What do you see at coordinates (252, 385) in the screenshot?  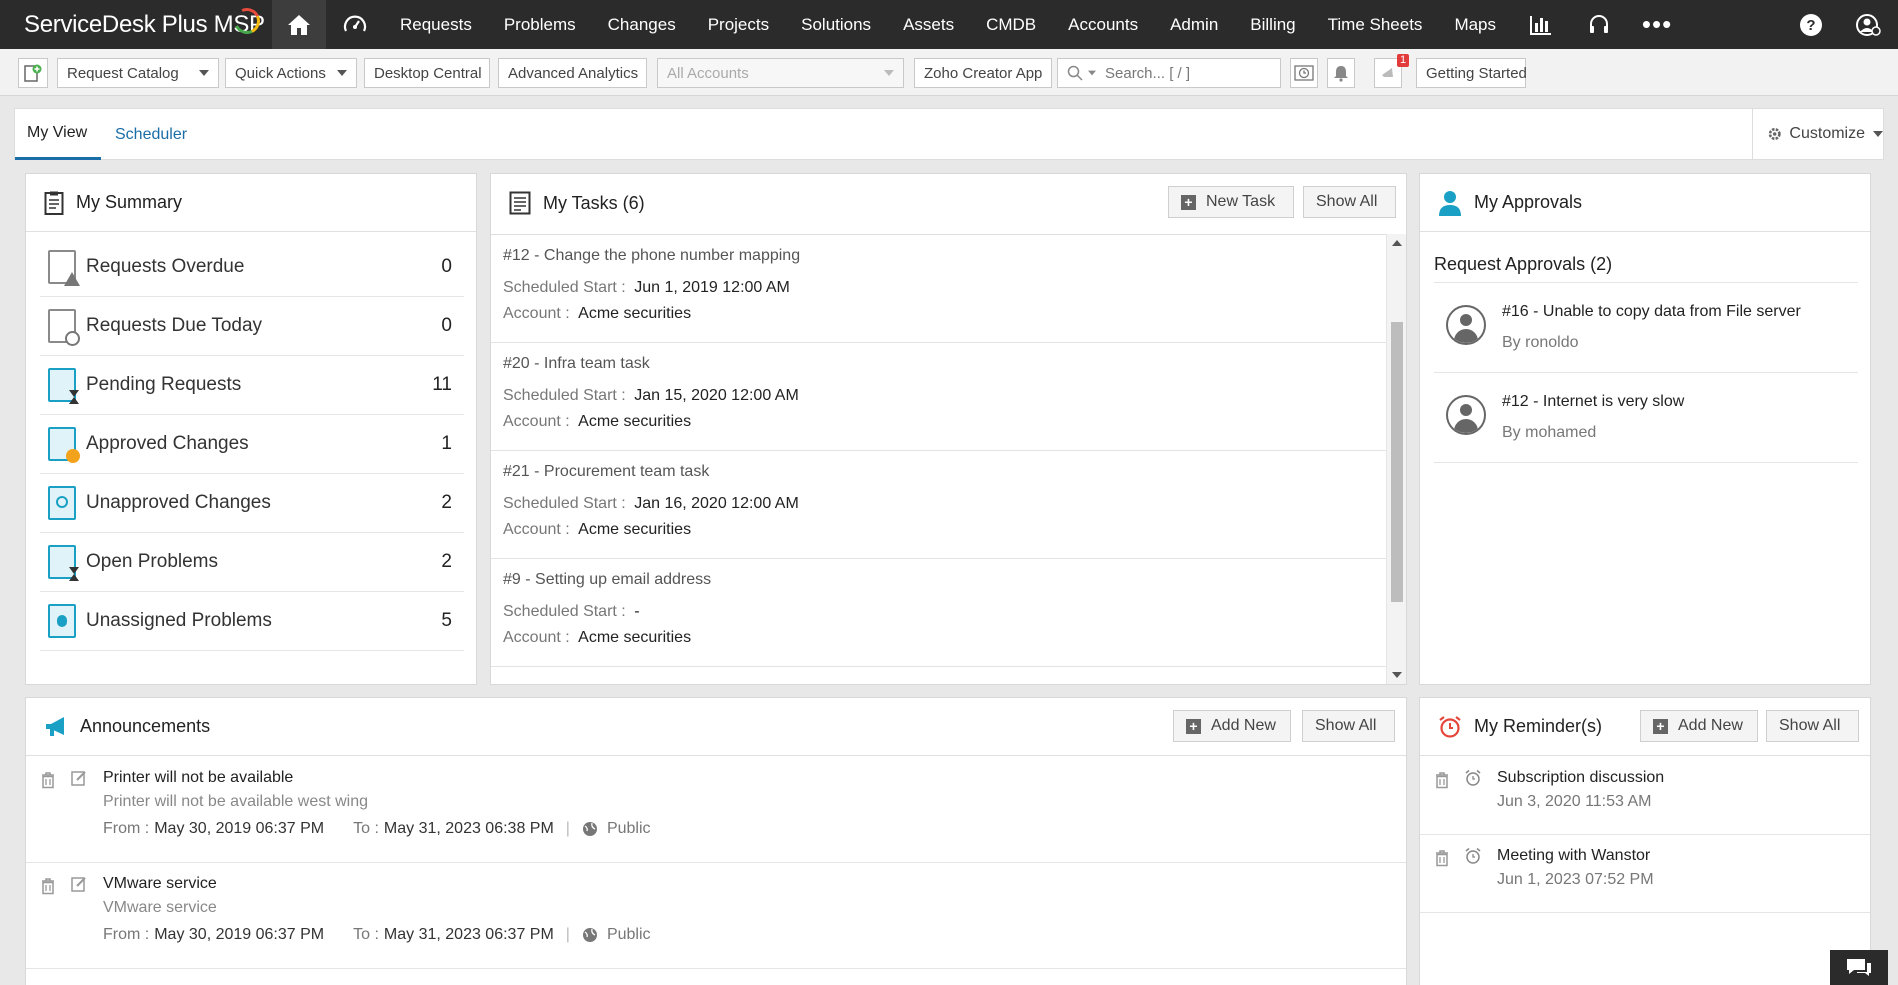 I see `summary-row-pending-requests: Pending Requests 11` at bounding box center [252, 385].